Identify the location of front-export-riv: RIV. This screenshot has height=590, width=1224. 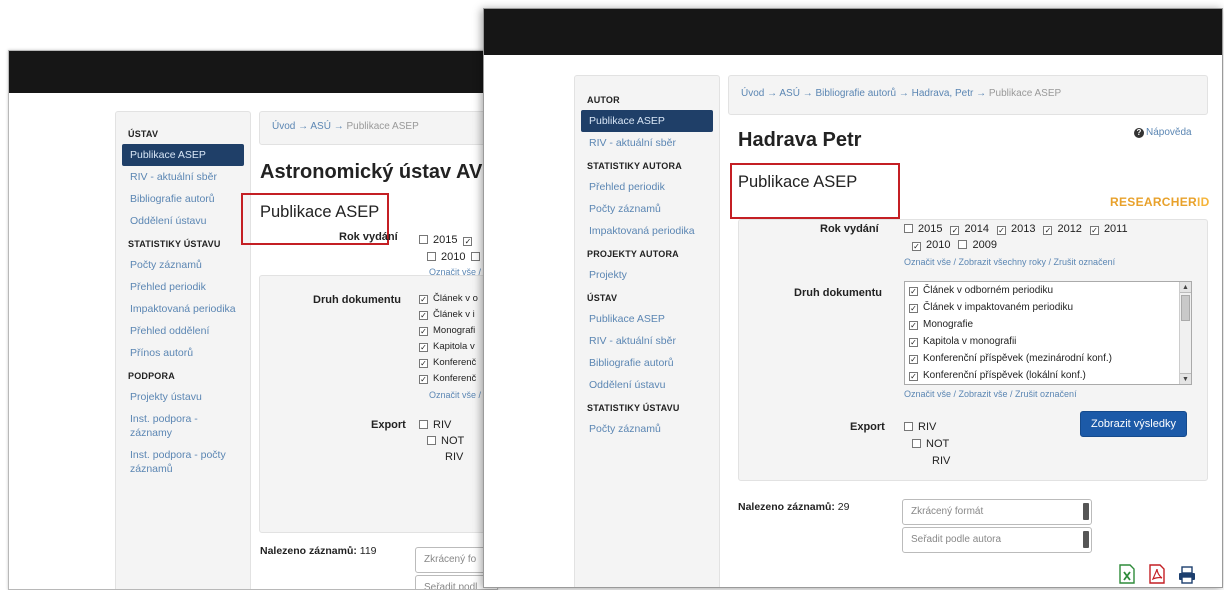
(920, 427).